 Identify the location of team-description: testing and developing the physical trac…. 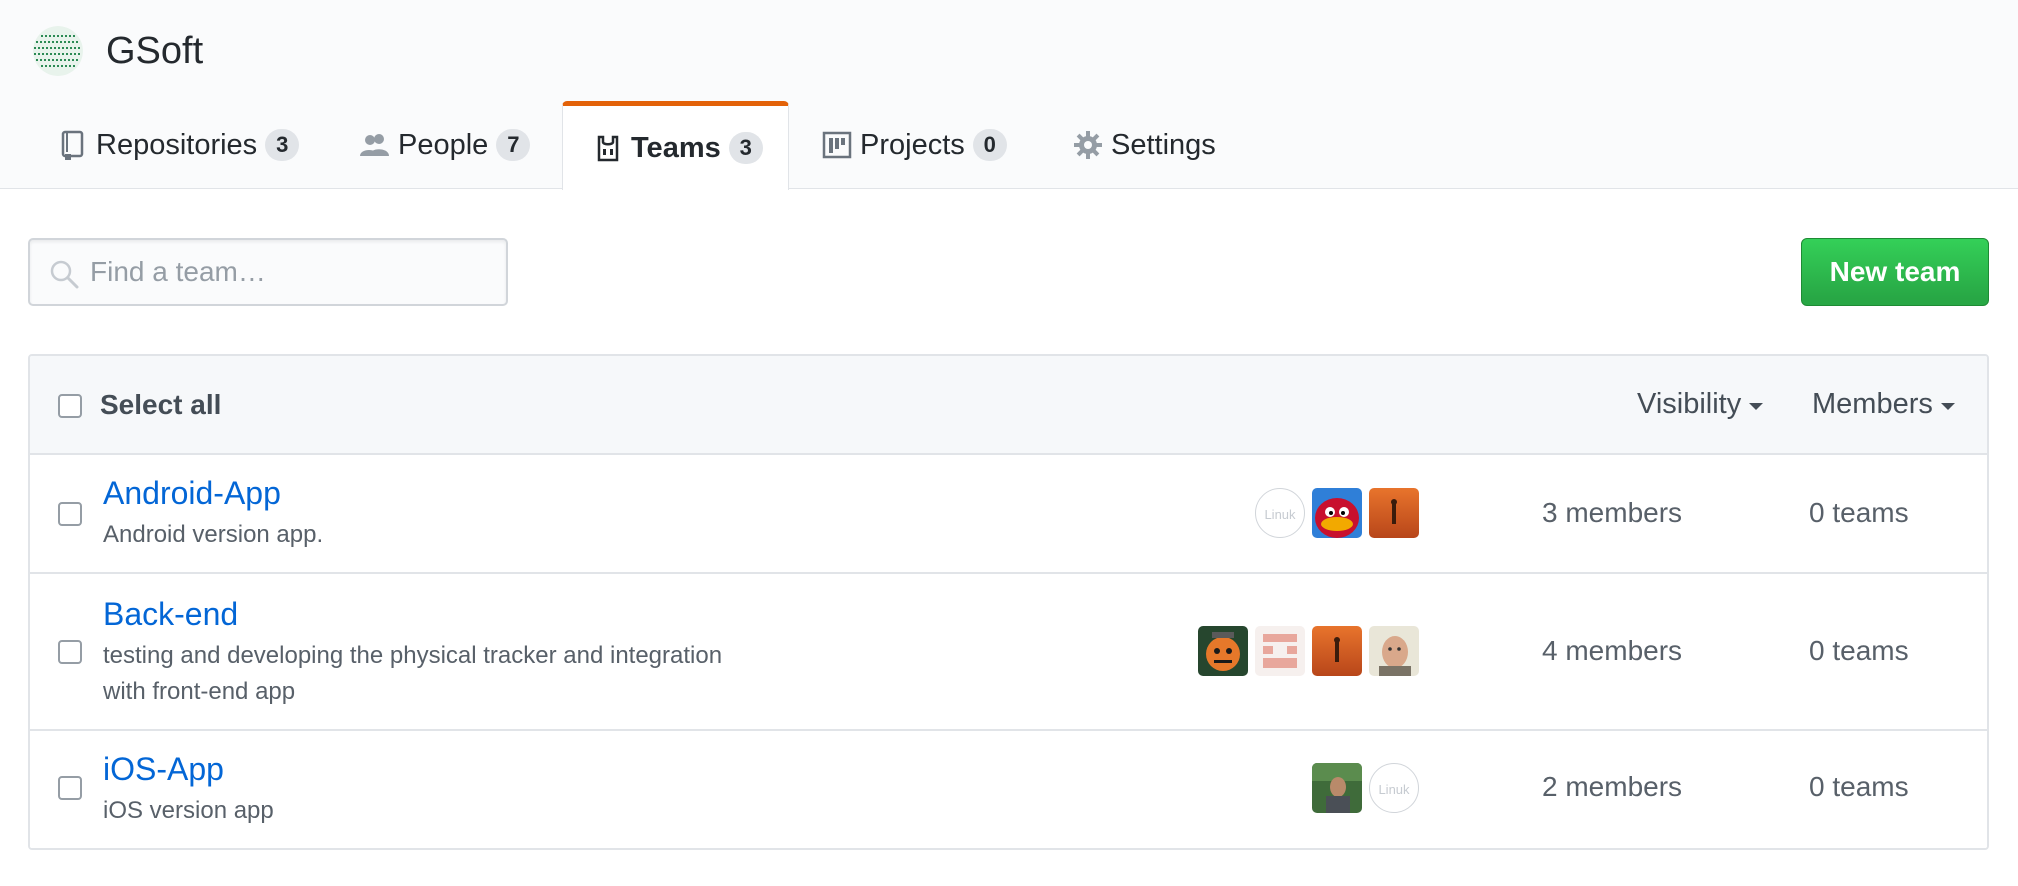
(413, 673).